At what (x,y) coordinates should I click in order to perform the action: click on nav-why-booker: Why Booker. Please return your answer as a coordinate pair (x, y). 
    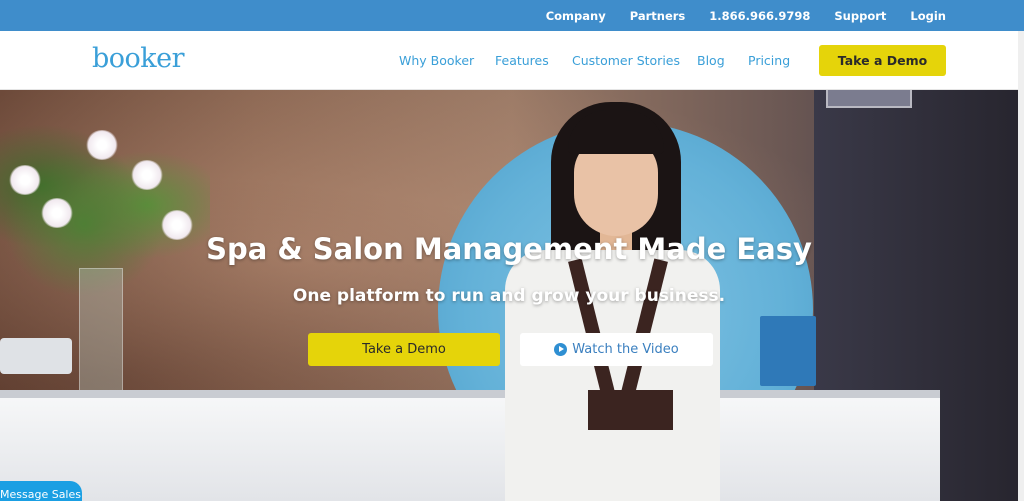
    Looking at the image, I should click on (436, 60).